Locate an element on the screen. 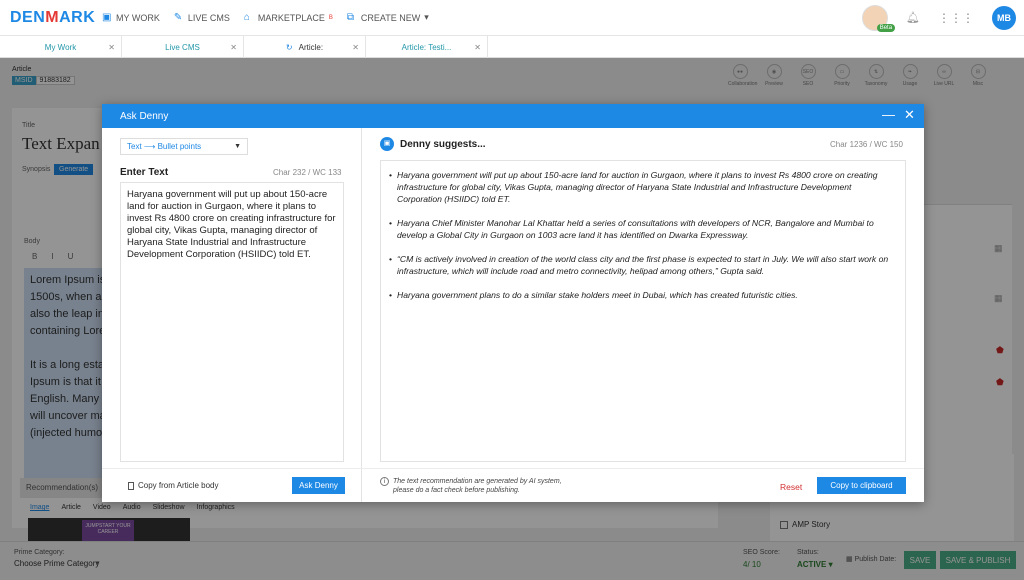 The height and width of the screenshot is (580, 1024). denny-bot-icon: ▣ is located at coordinates (387, 144).